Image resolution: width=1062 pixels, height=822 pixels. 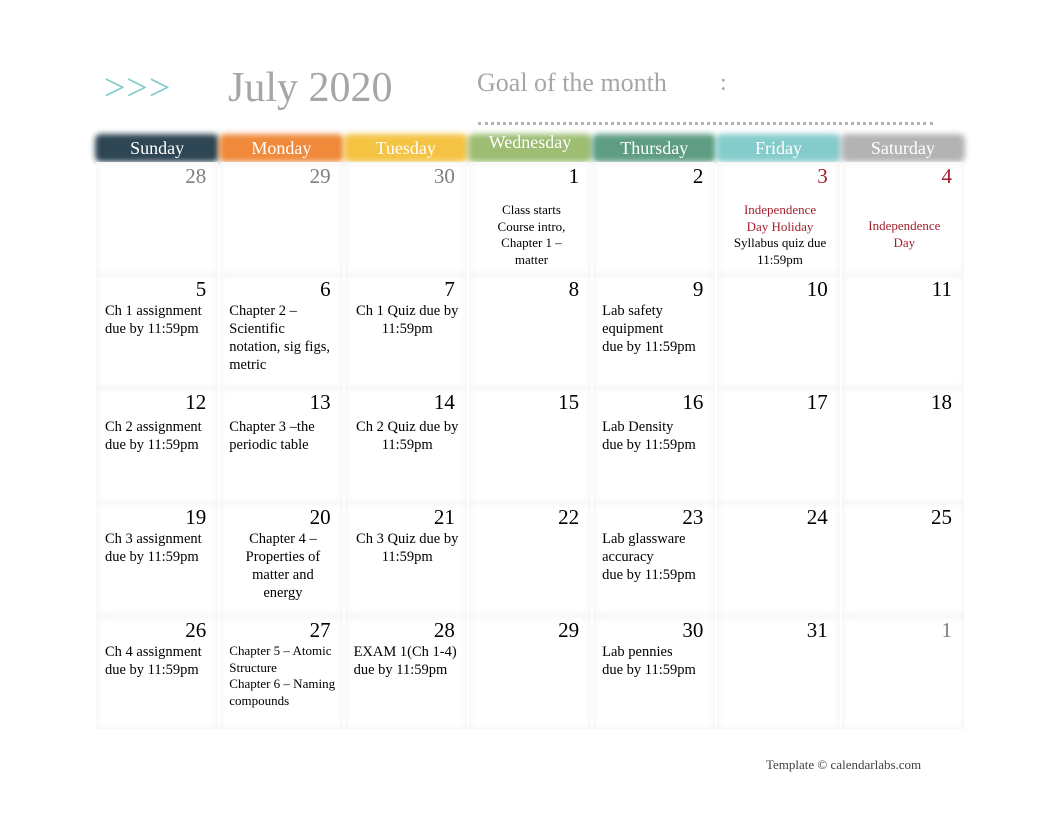 I want to click on weekday-label: Friday, so click(x=779, y=148).